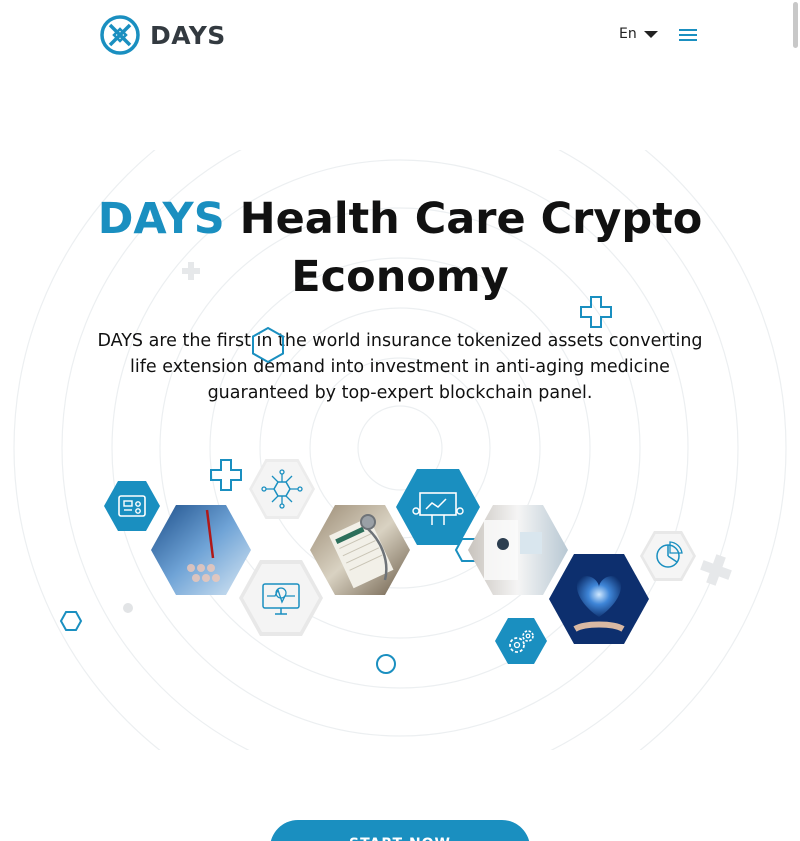  What do you see at coordinates (599, 599) in the screenshot?
I see `heart-hands-photo` at bounding box center [599, 599].